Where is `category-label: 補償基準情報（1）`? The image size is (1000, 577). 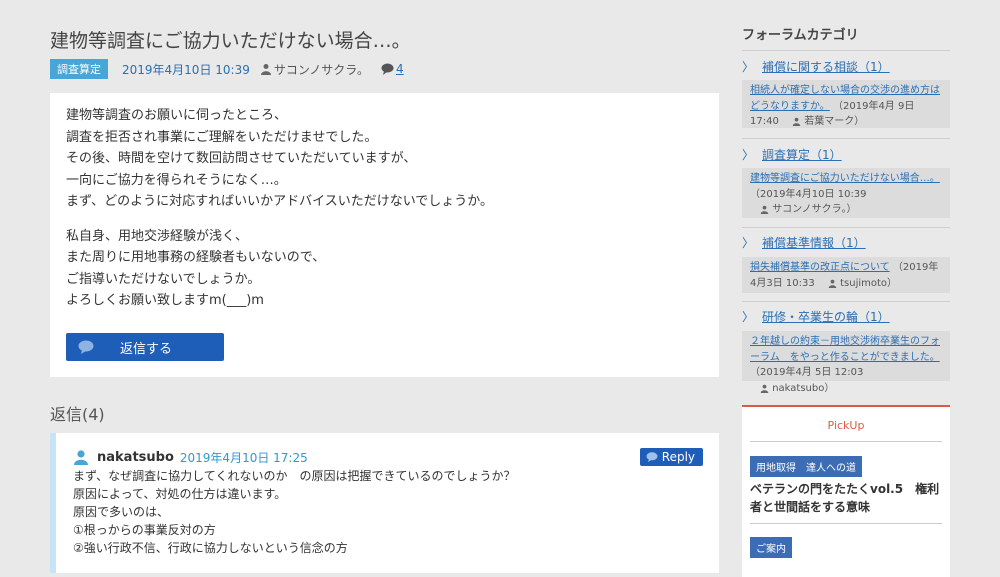 category-label: 補償基準情報（1） is located at coordinates (814, 243).